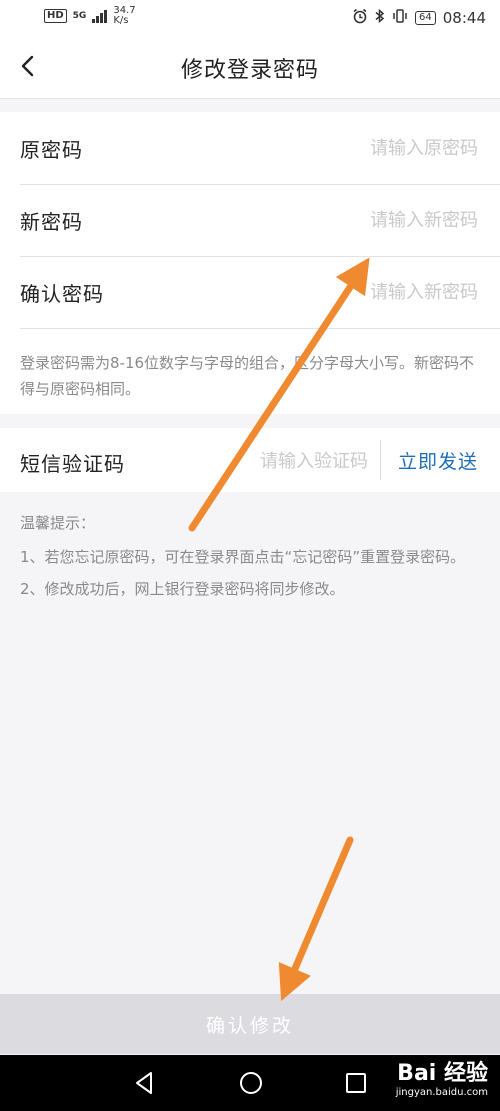 The height and width of the screenshot is (1111, 500). I want to click on status-left-group: HD 5G 34.7 K/s, so click(90, 16).